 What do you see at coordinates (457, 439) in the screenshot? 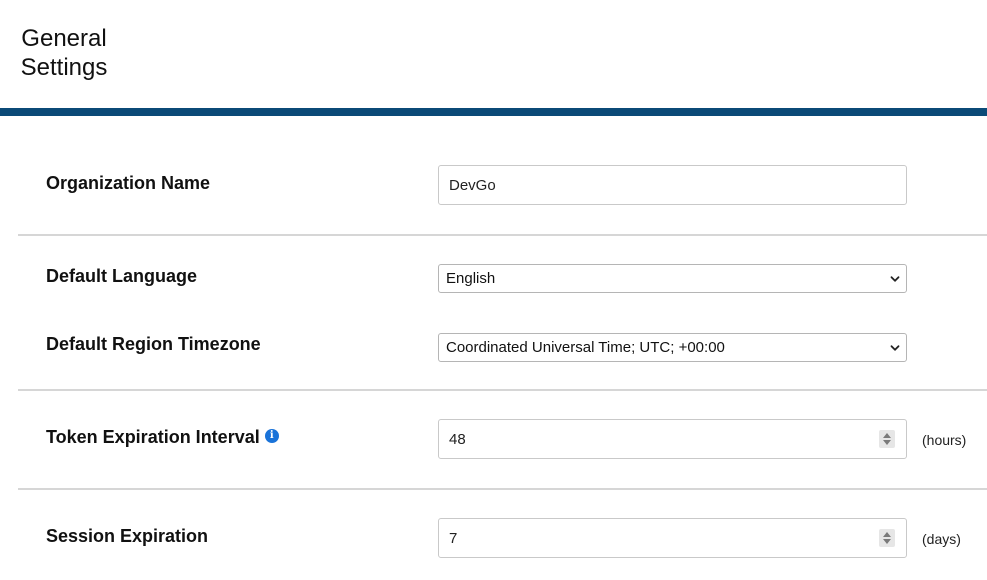
I see `token-expiration-interval-value: 48` at bounding box center [457, 439].